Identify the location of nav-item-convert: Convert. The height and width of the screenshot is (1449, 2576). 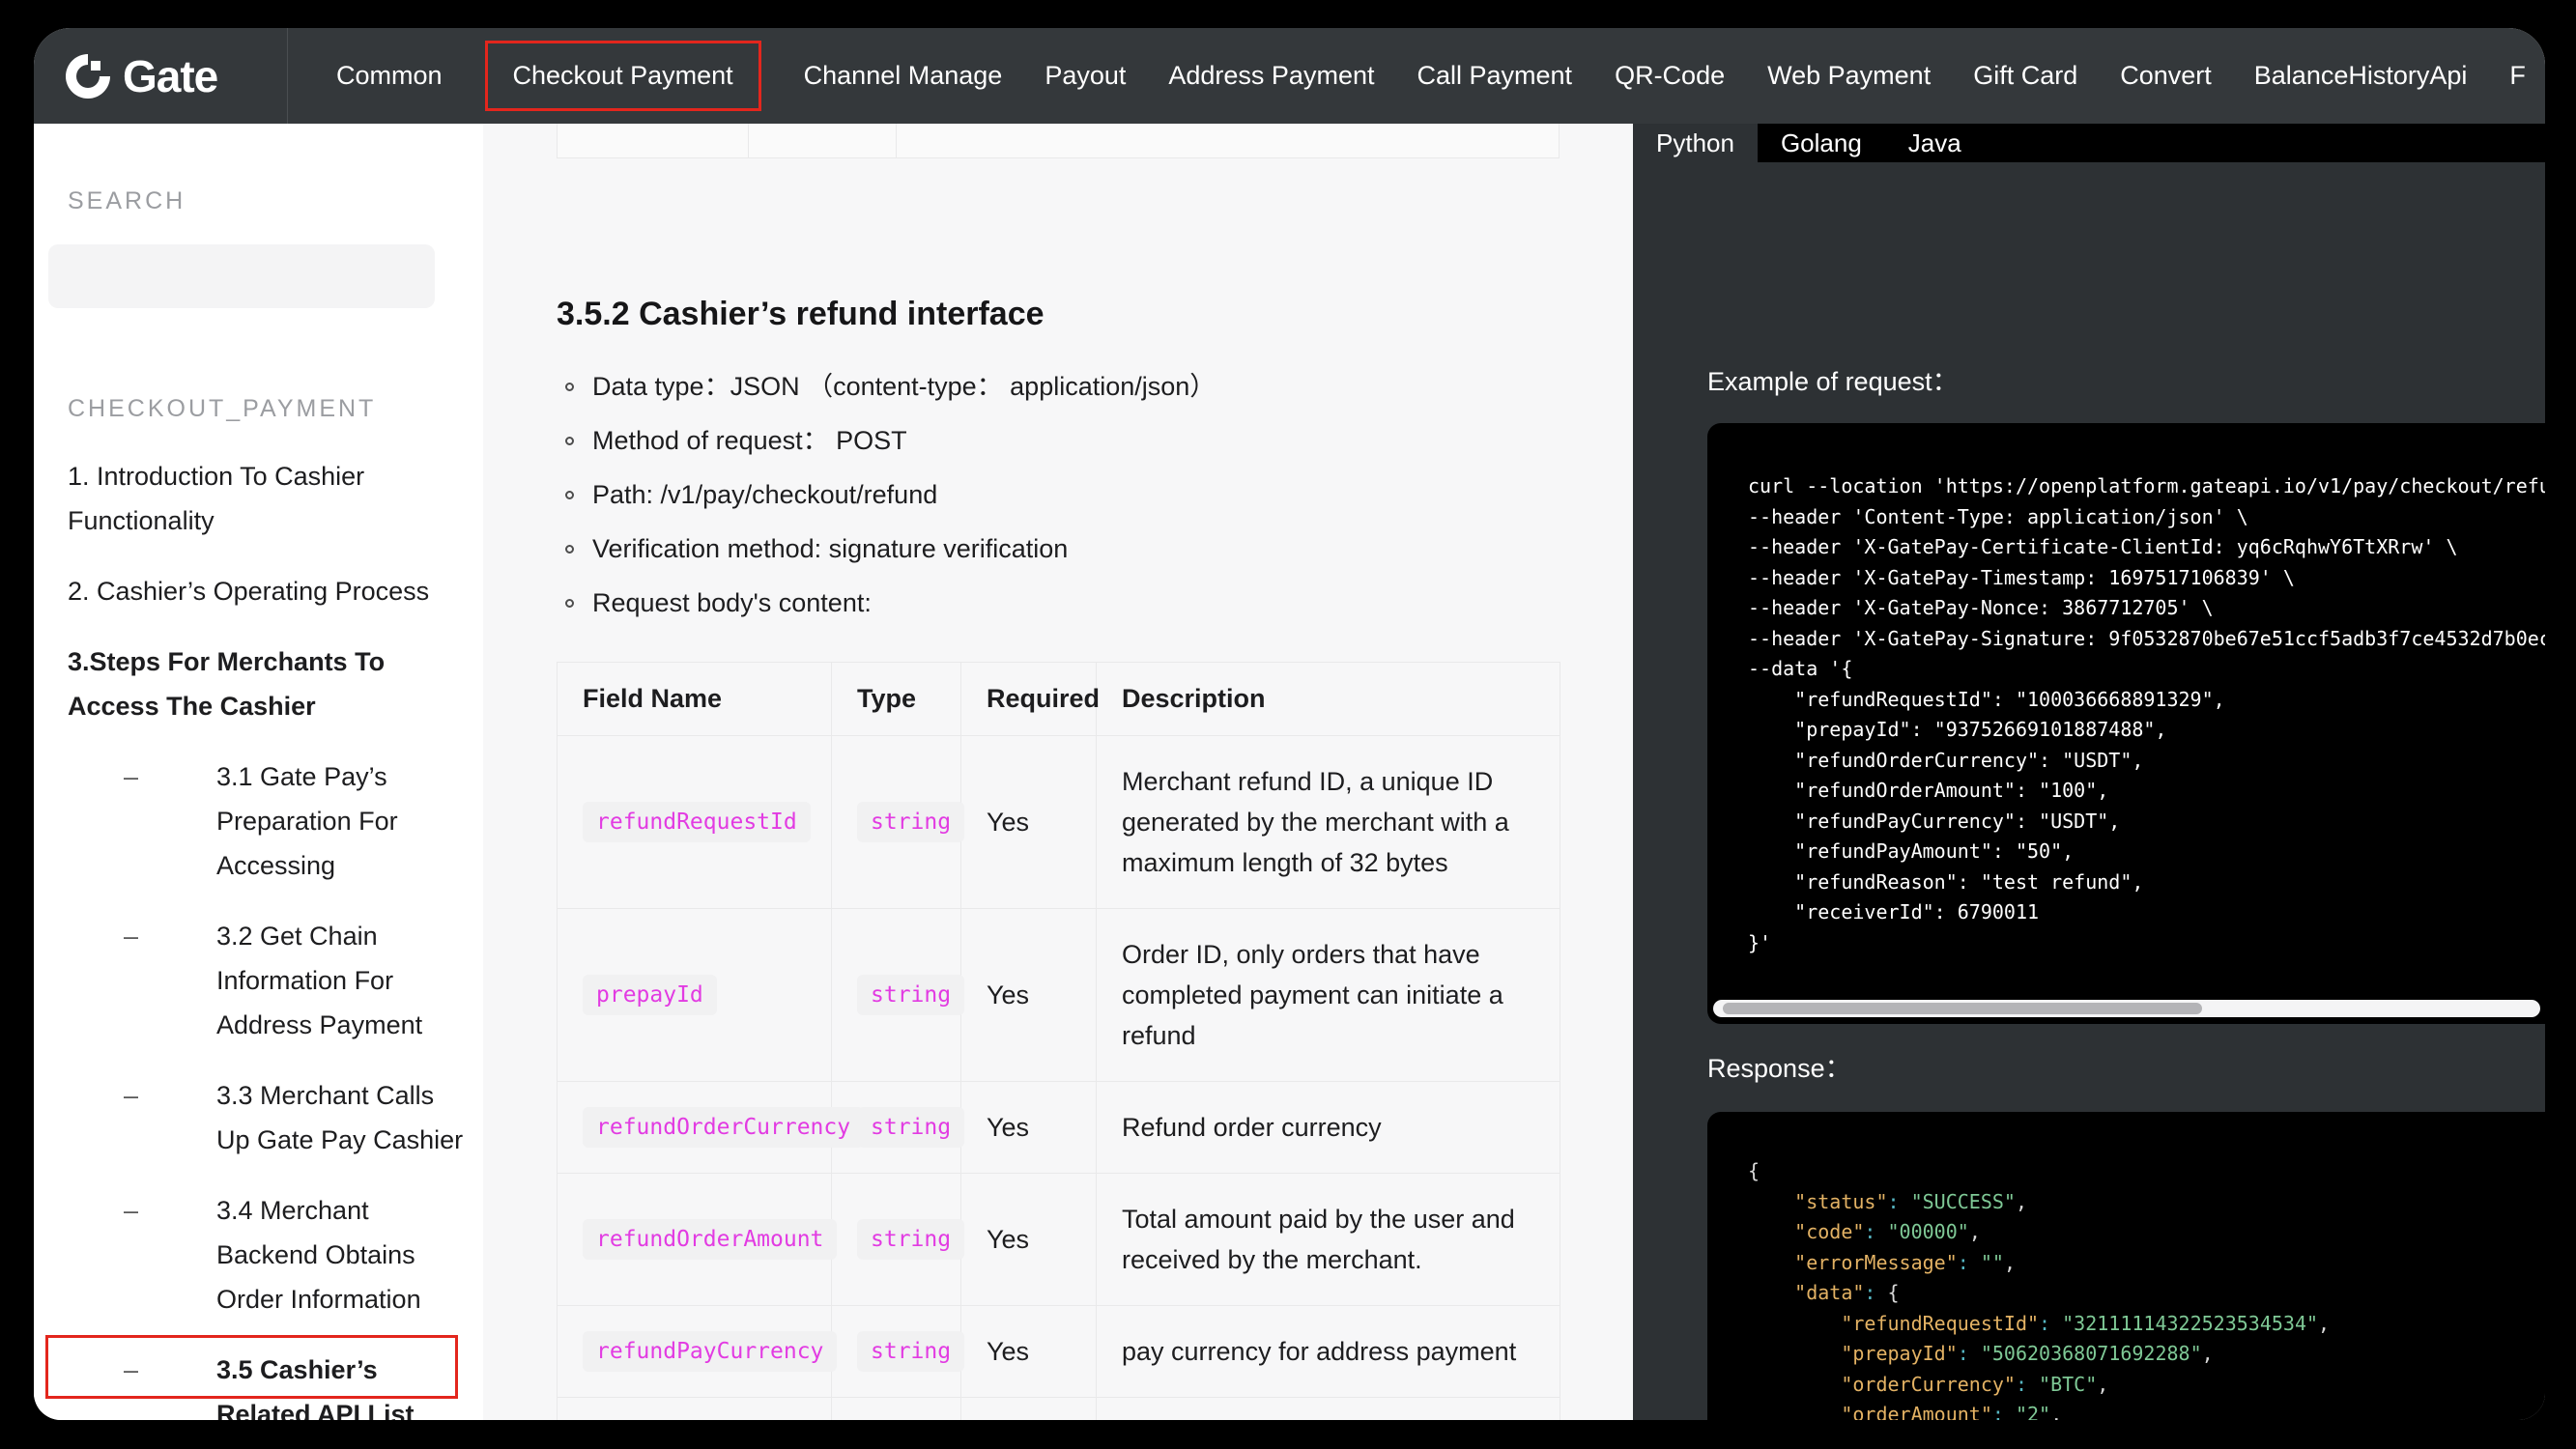
(2166, 76).